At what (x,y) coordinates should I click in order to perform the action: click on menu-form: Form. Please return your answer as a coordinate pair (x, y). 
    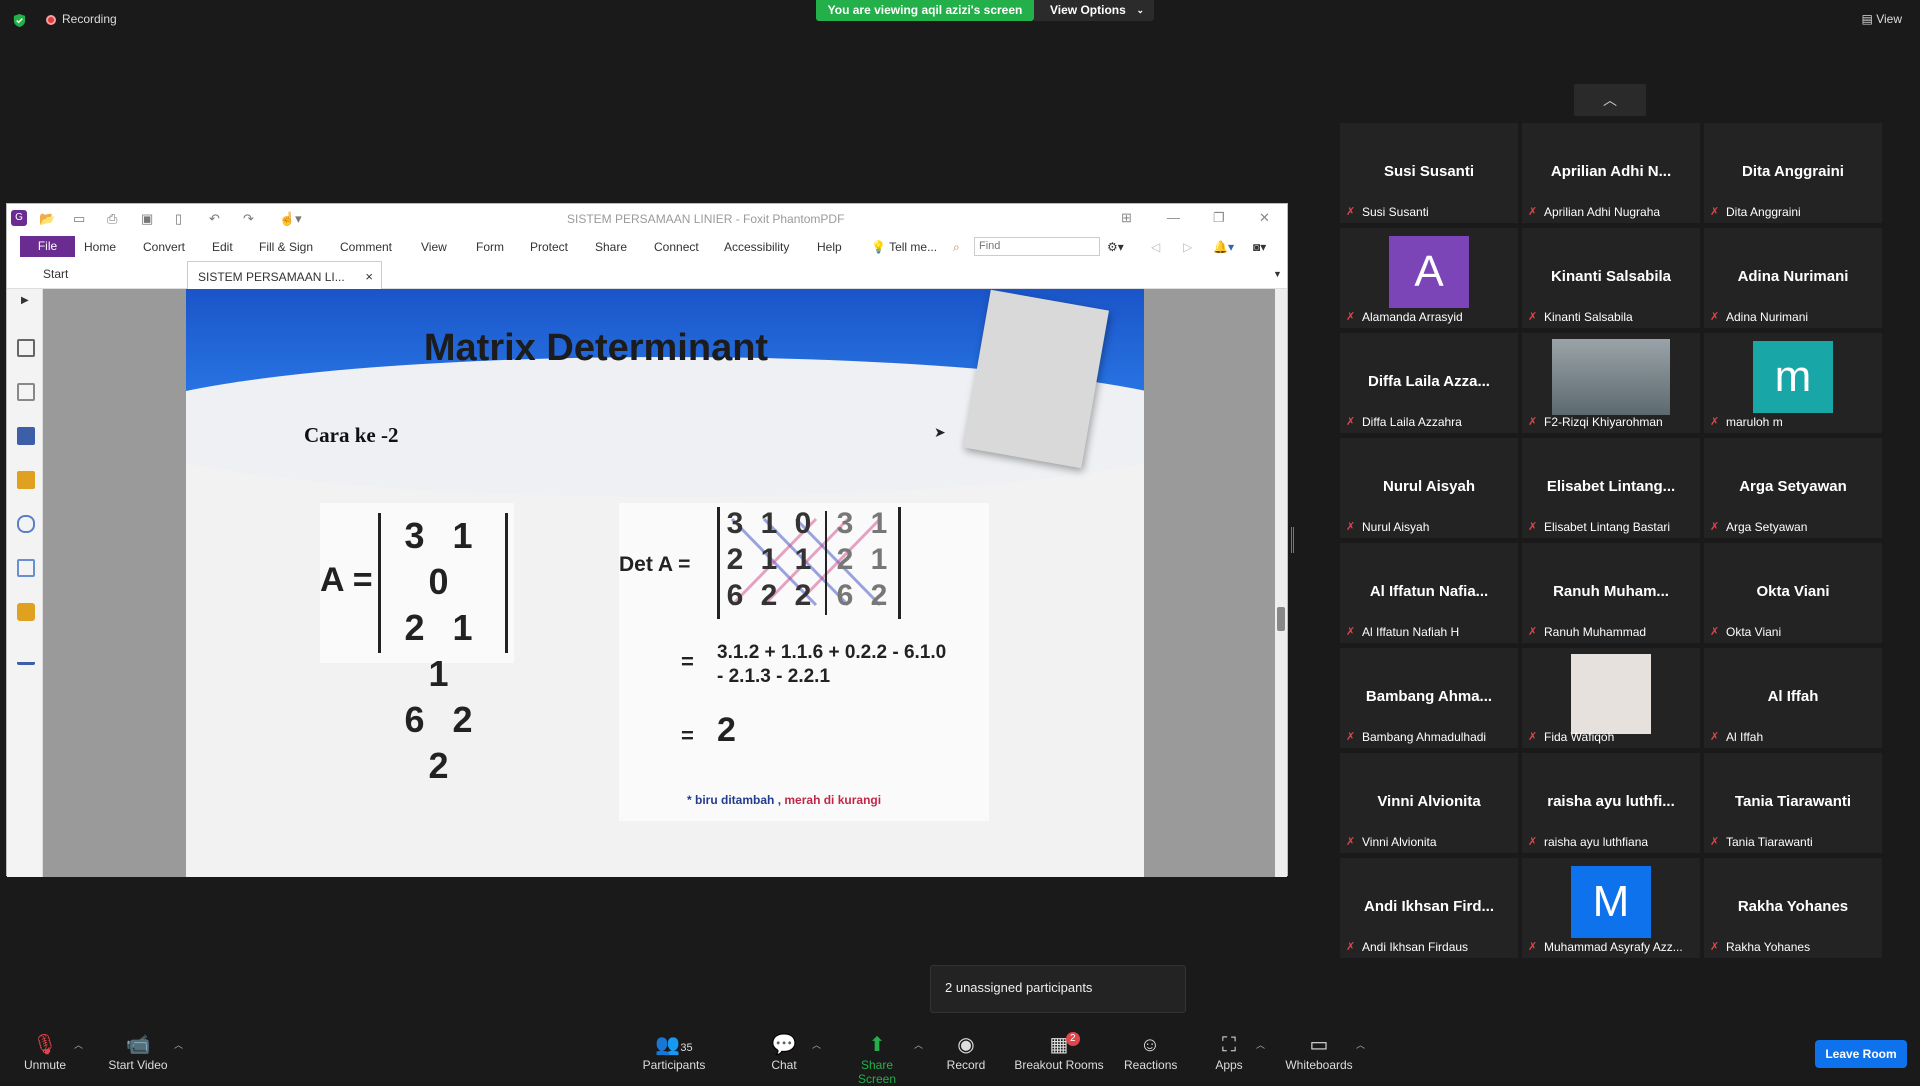
    Looking at the image, I should click on (490, 247).